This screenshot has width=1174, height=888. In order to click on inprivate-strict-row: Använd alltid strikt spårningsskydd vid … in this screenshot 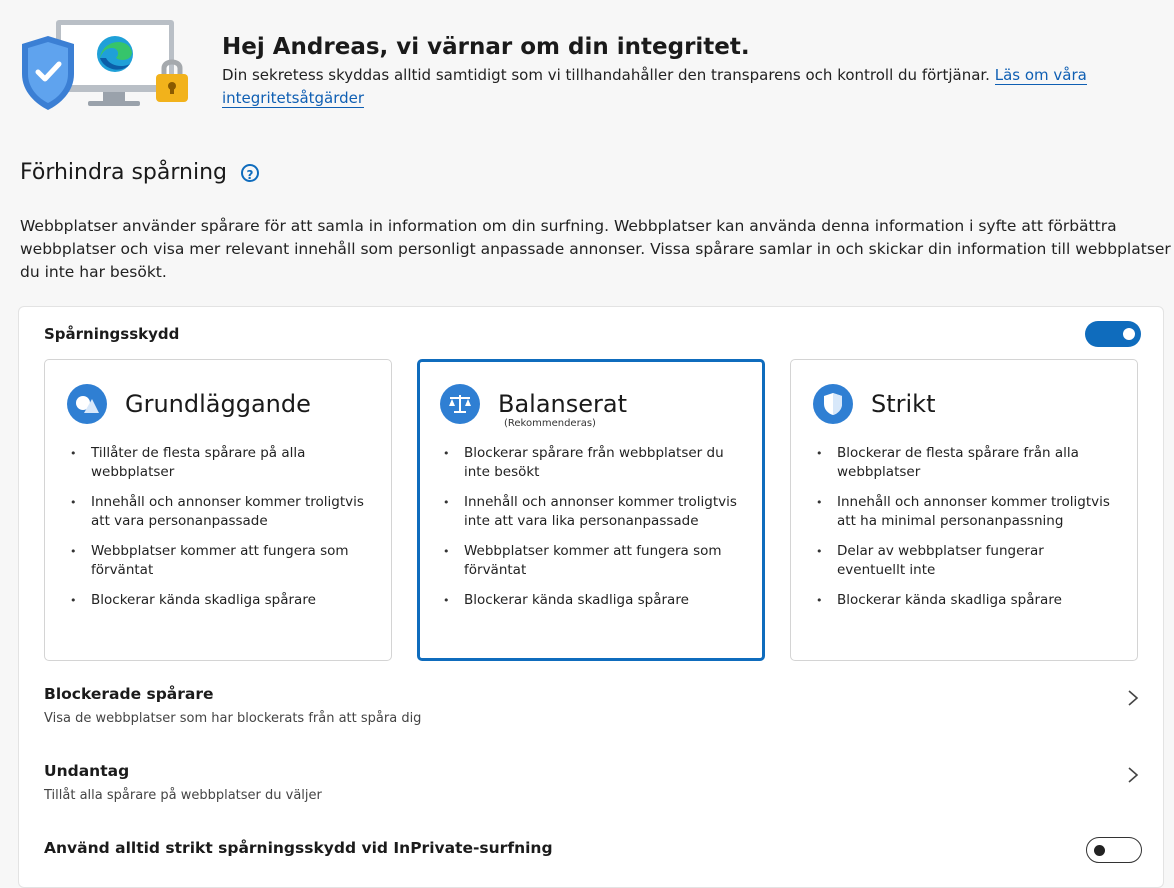, I will do `click(593, 850)`.